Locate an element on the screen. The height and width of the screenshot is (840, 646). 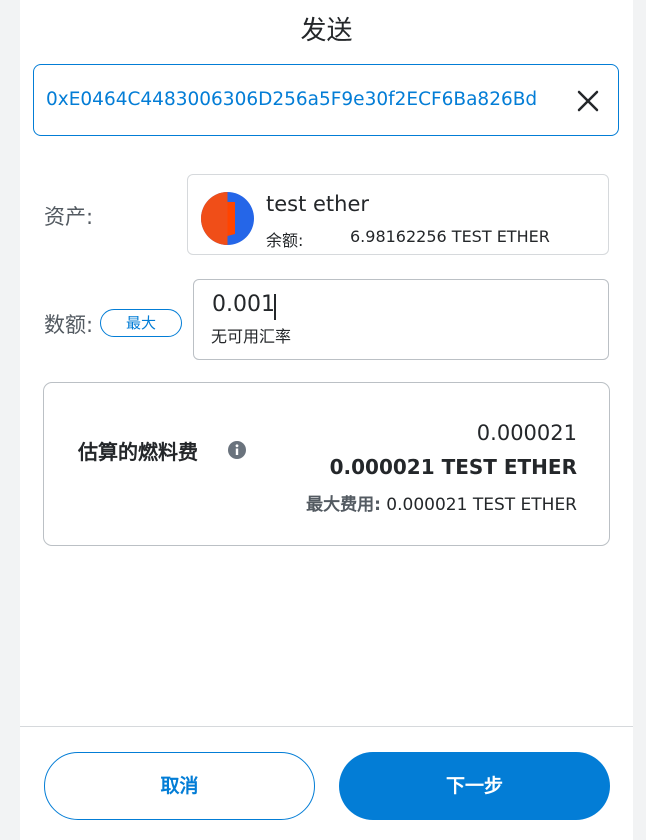
next-button: 下一步 is located at coordinates (474, 786).